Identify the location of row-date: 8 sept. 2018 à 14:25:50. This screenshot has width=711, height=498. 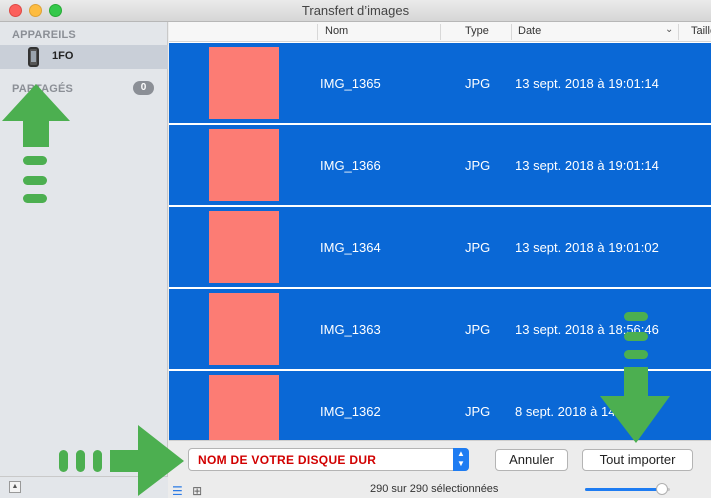
(583, 411).